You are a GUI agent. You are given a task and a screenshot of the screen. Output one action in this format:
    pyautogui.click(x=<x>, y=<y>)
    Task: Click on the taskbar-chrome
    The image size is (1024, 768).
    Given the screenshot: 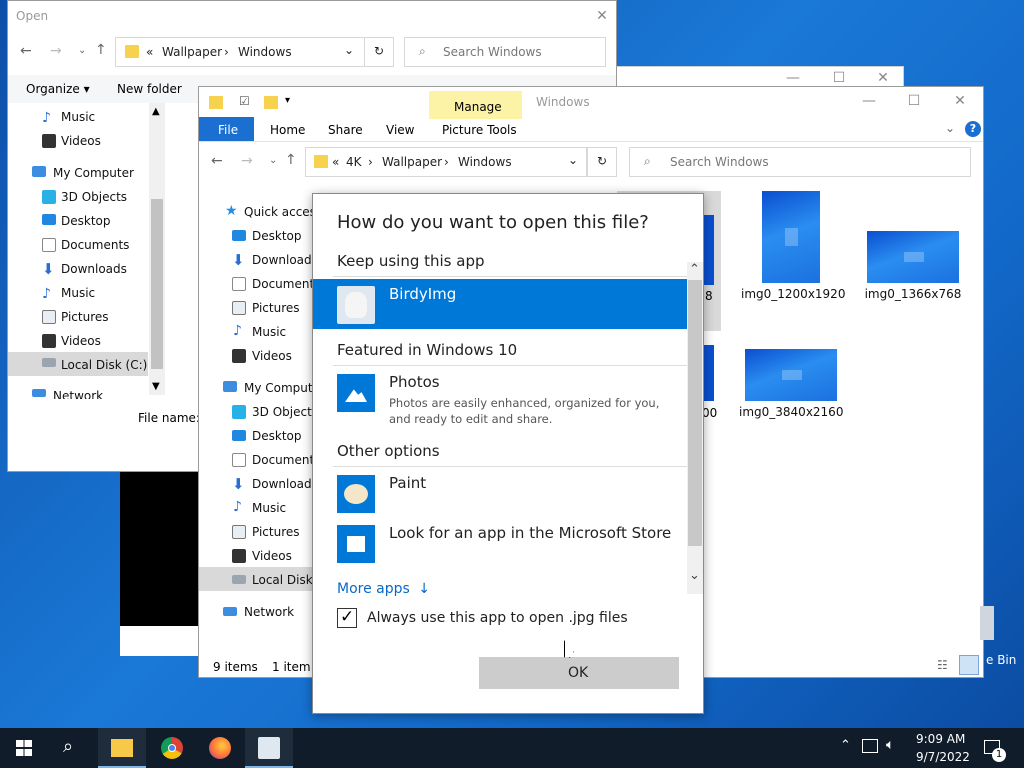 What is the action you would take?
    pyautogui.click(x=172, y=748)
    